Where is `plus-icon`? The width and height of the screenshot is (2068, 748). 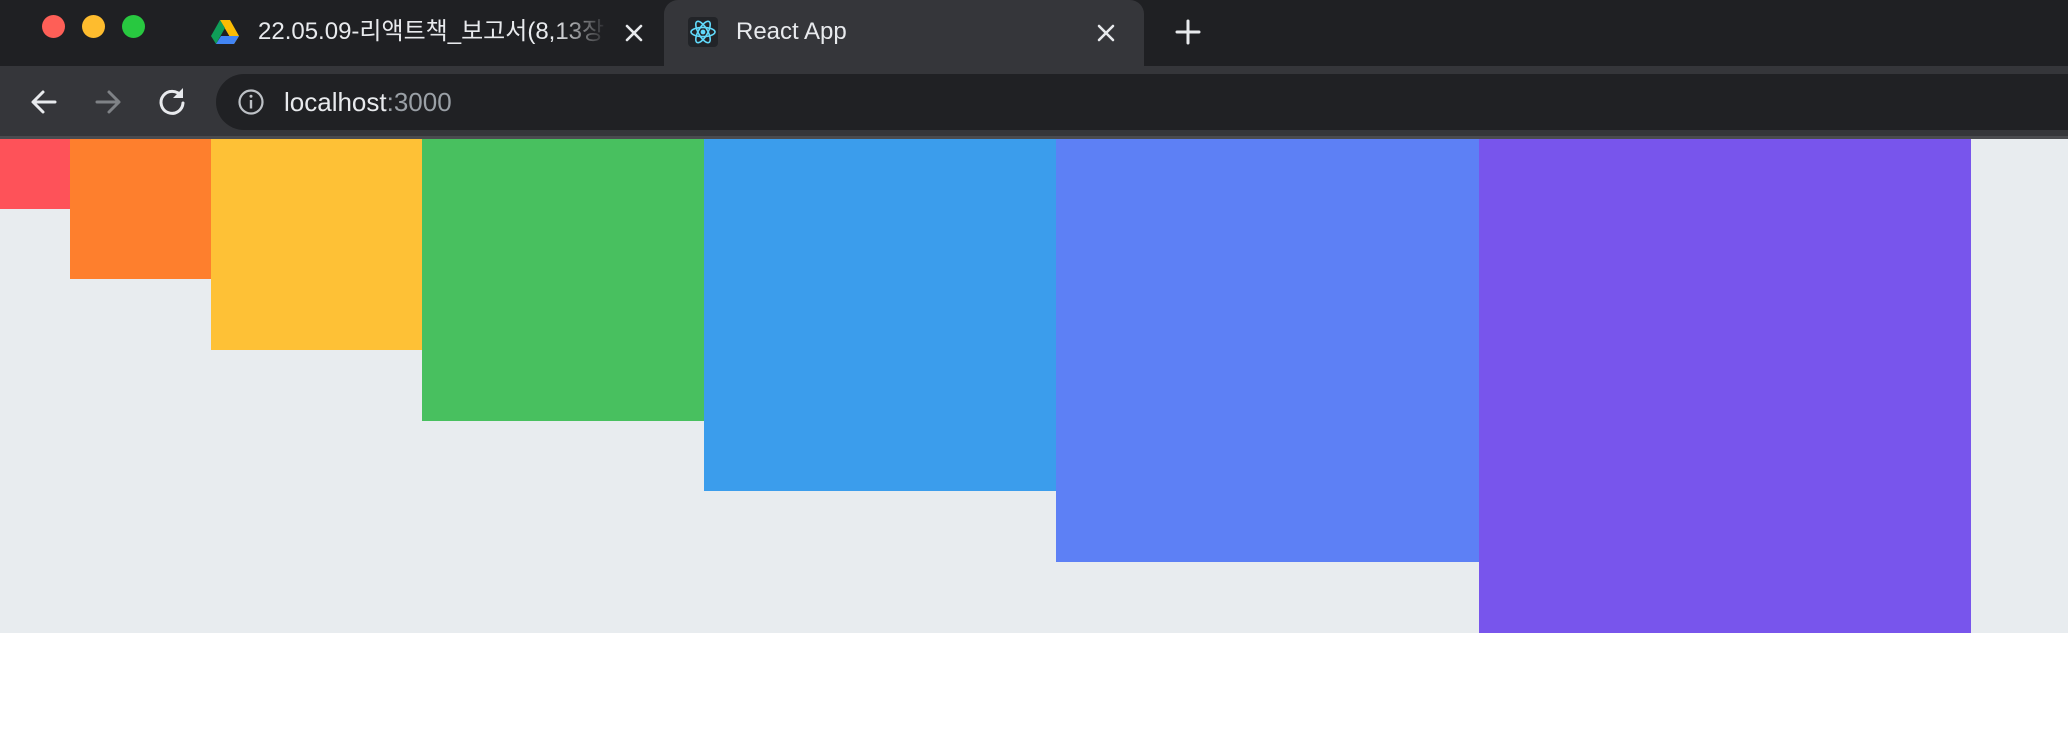
plus-icon is located at coordinates (1188, 32).